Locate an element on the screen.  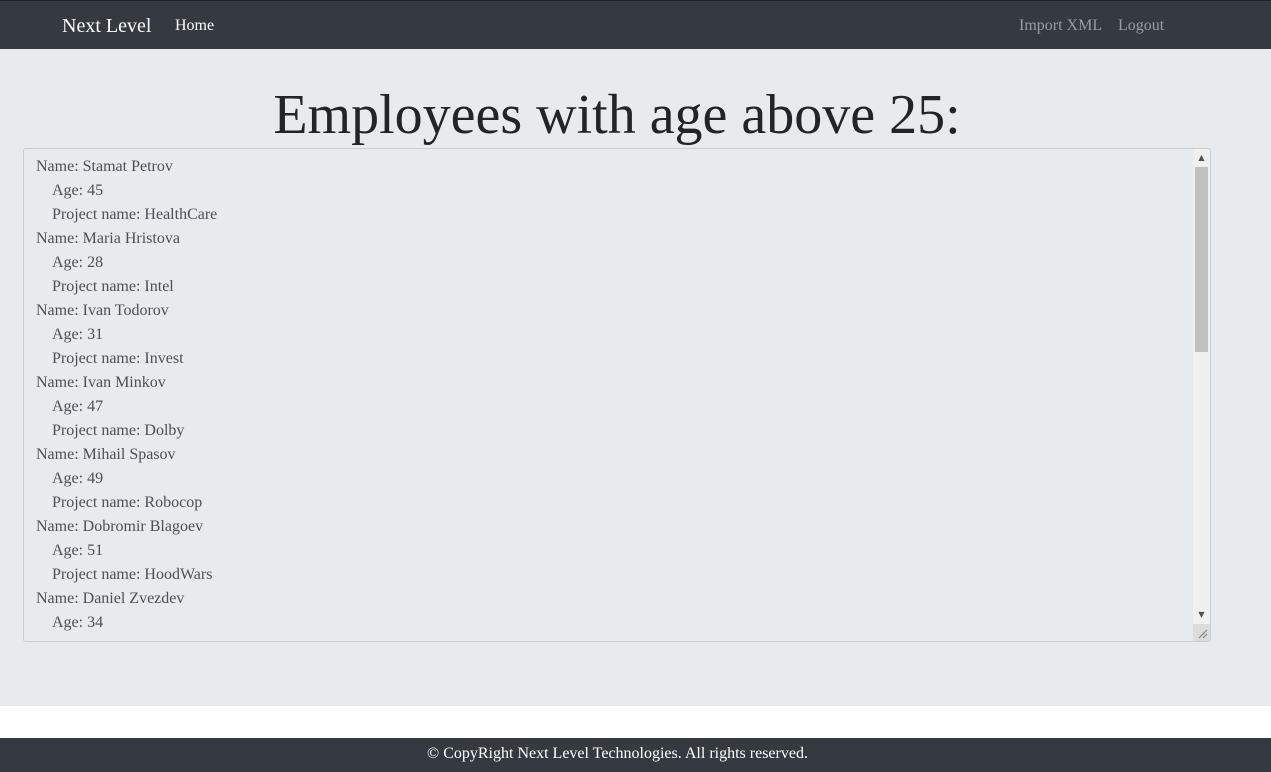
employee-name-line: Name: Ivan Todorov is located at coordinates (102, 310).